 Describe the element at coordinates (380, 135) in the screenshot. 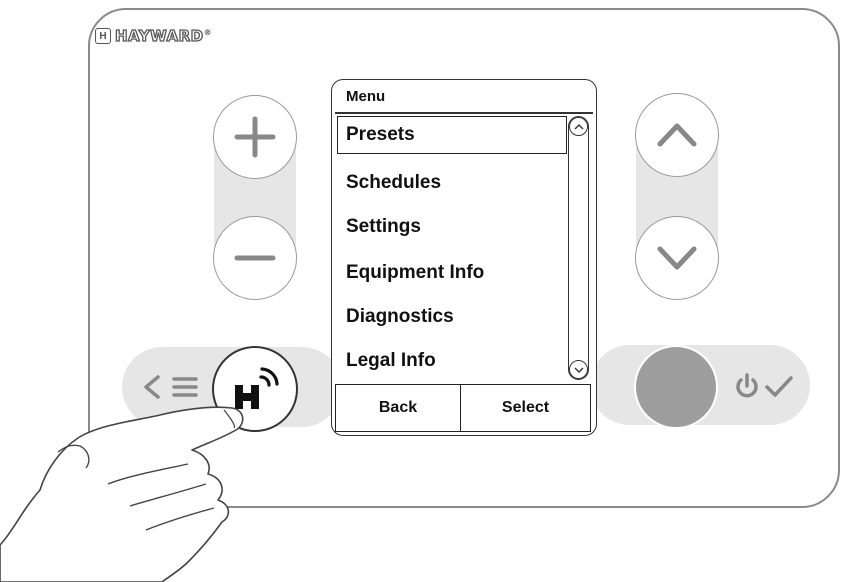

I see `menu-item-presets: Presets` at that location.